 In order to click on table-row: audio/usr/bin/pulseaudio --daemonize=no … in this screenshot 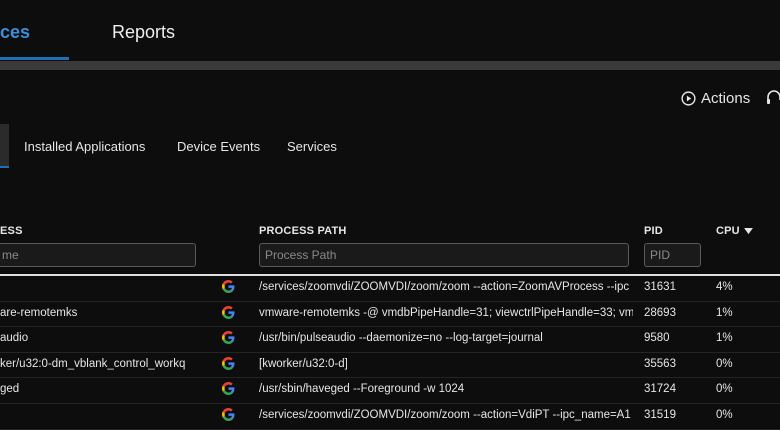, I will do `click(390, 340)`.